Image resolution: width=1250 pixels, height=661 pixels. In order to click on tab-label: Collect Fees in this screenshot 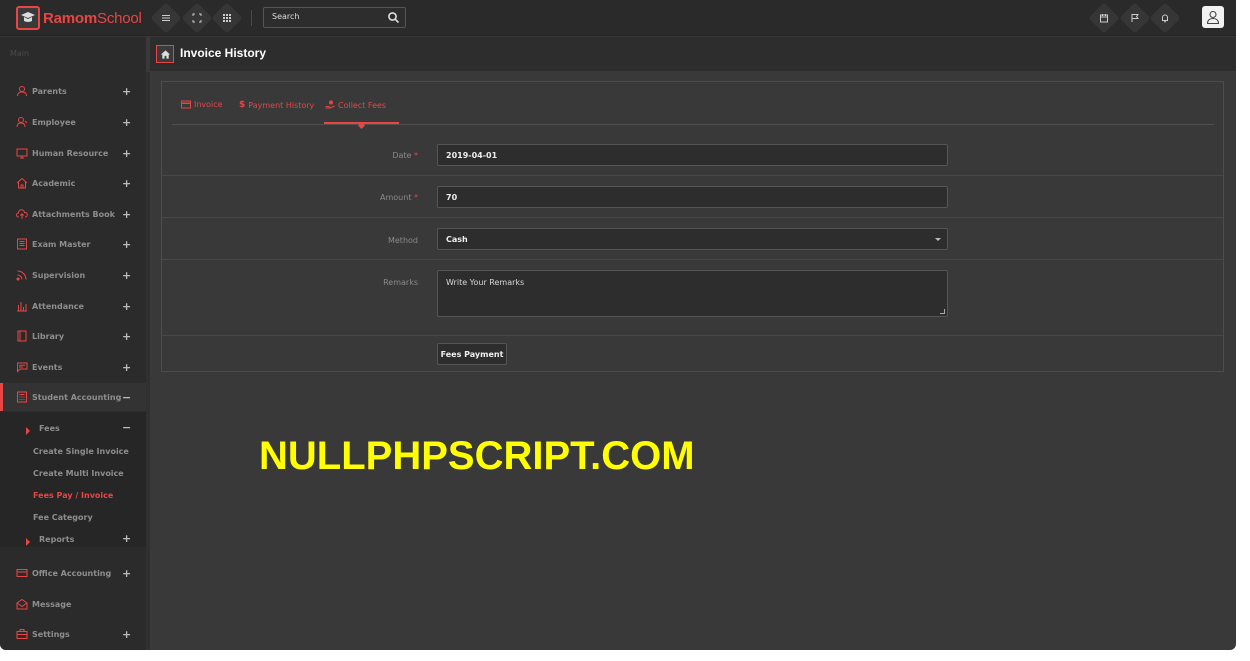, I will do `click(362, 105)`.